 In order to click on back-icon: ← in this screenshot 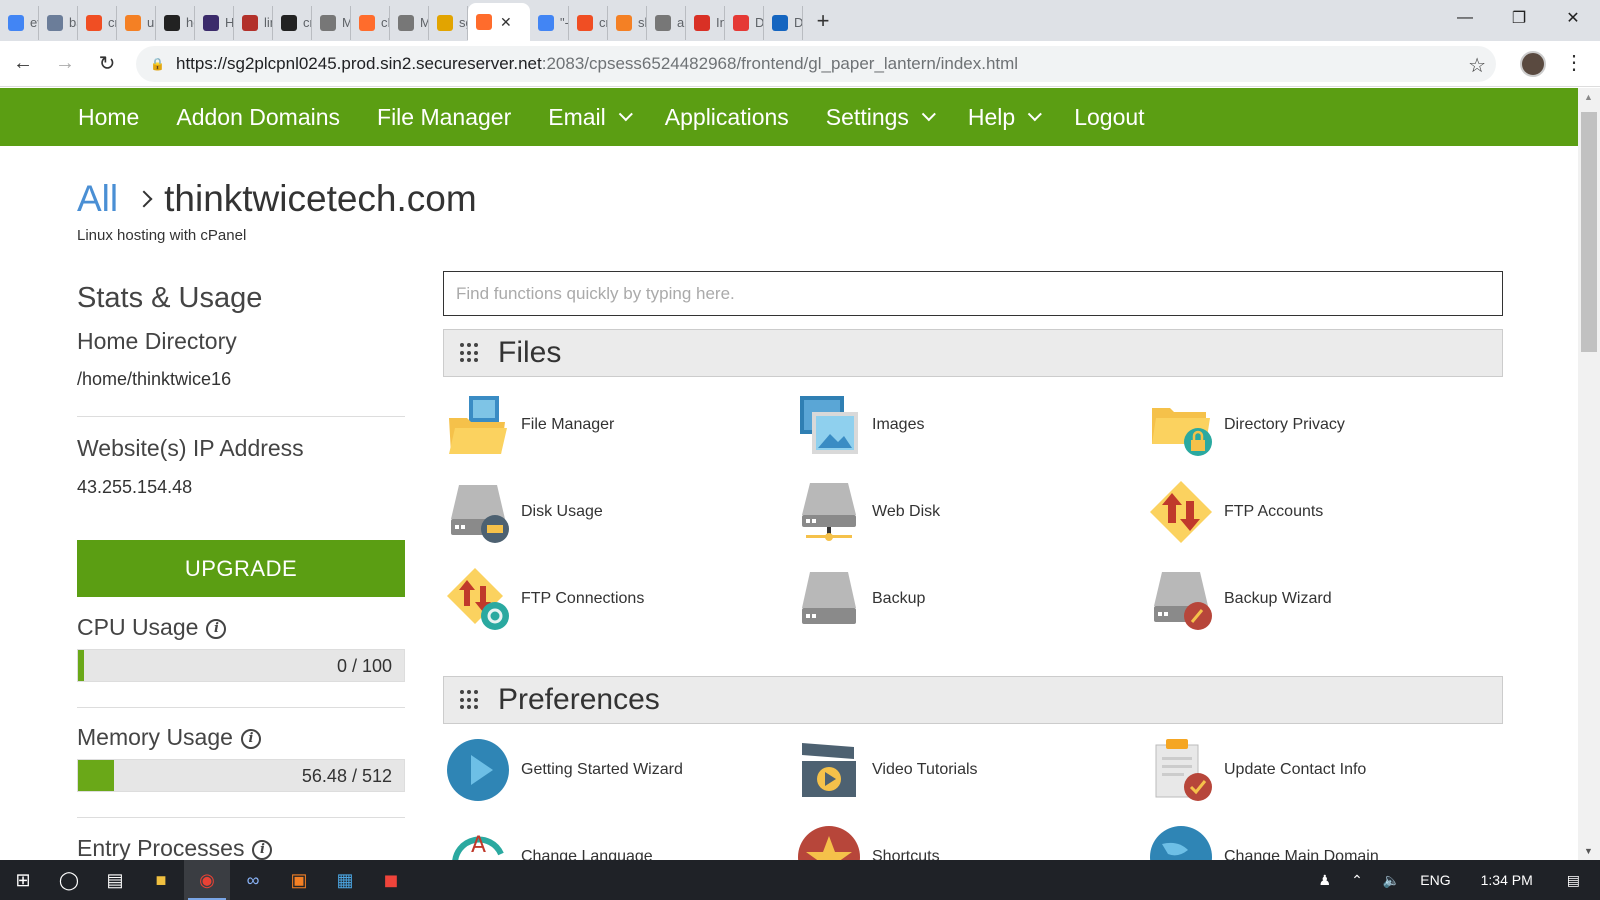, I will do `click(23, 64)`.